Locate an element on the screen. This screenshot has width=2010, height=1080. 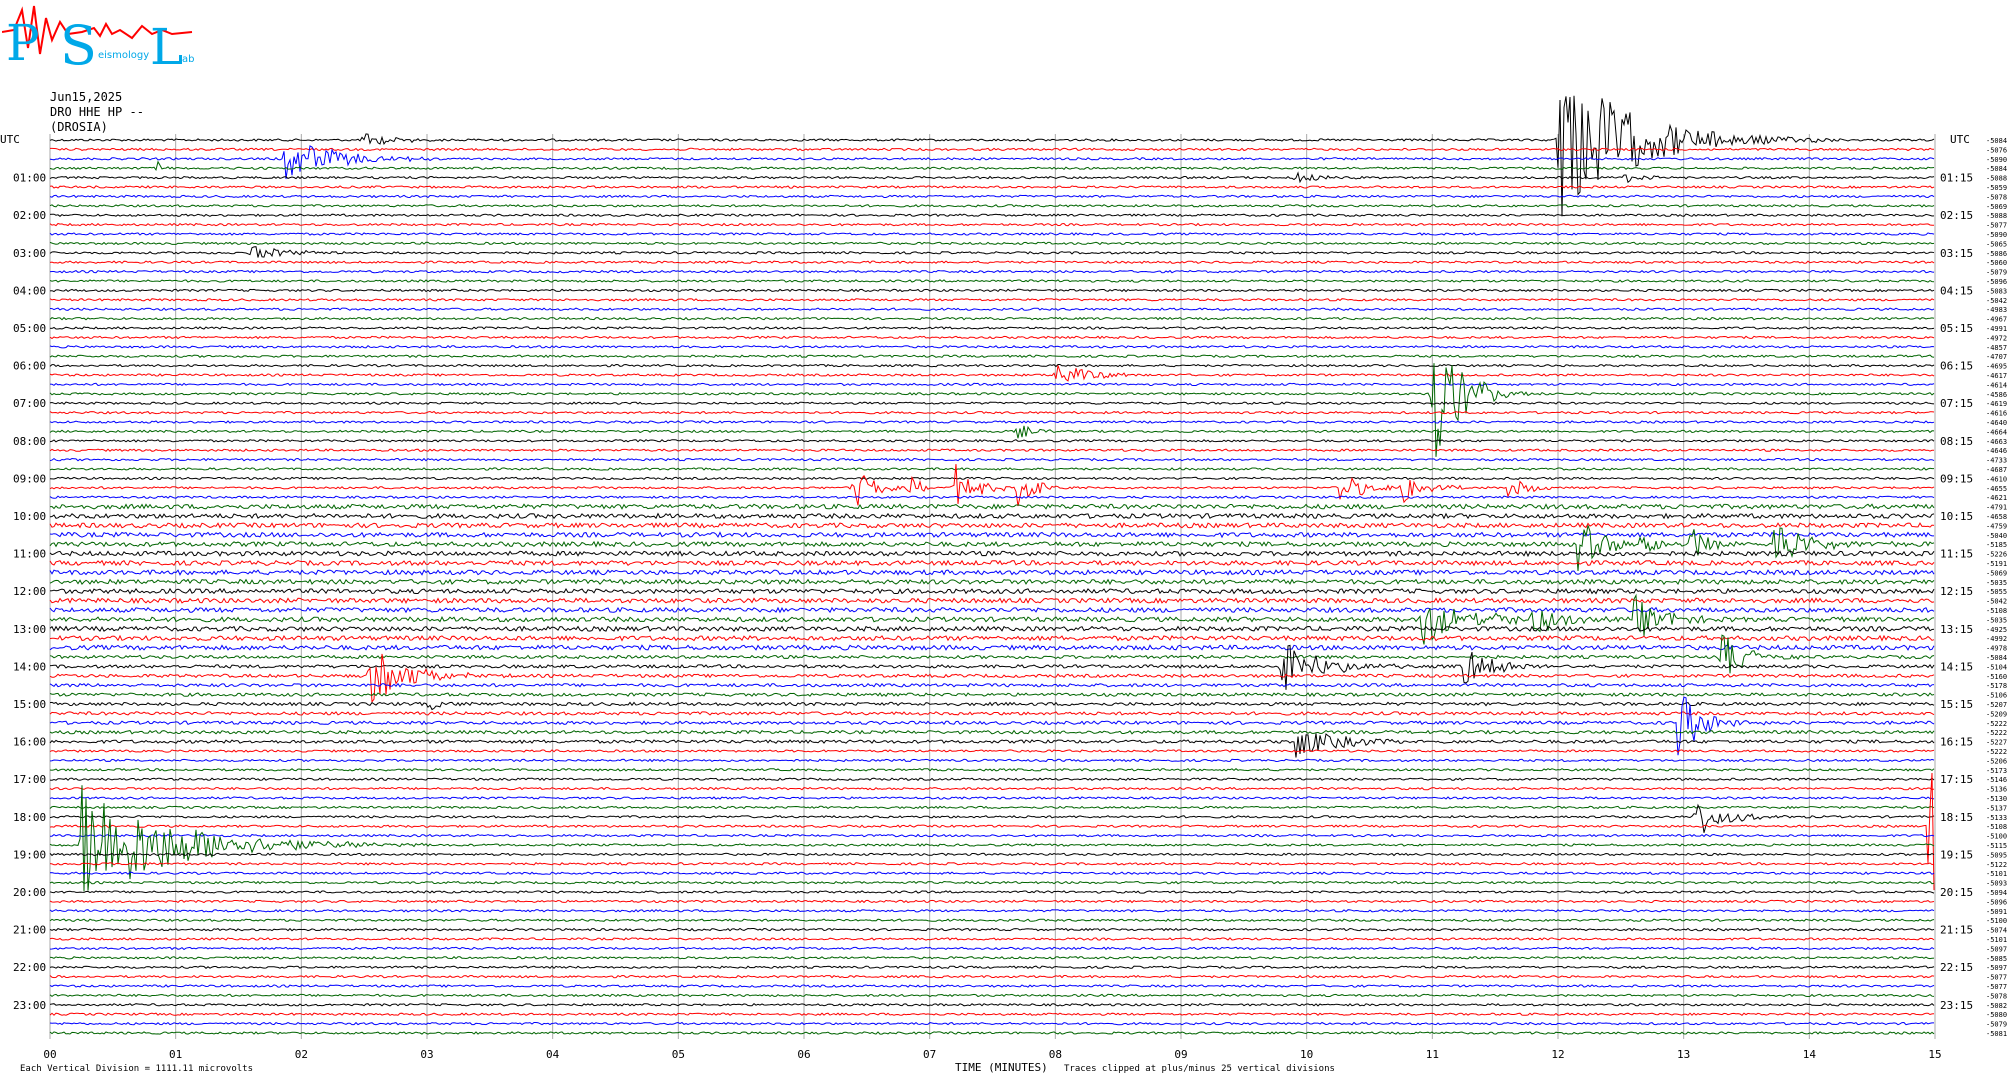
left-hour-label: 04:00 is located at coordinates (29, 290).